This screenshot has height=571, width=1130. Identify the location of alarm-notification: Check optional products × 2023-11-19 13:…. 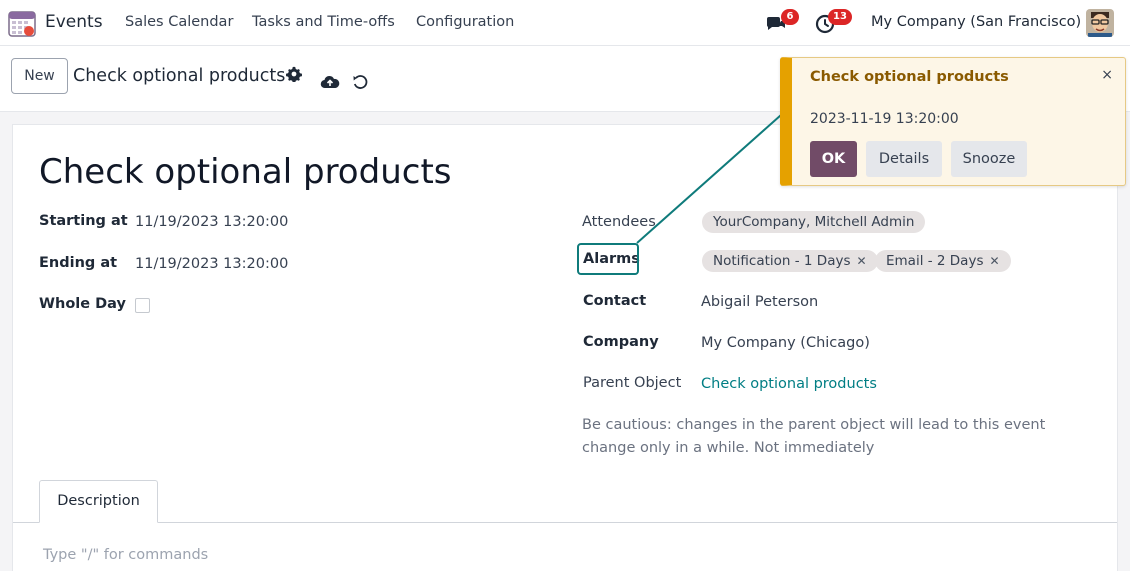
(953, 121).